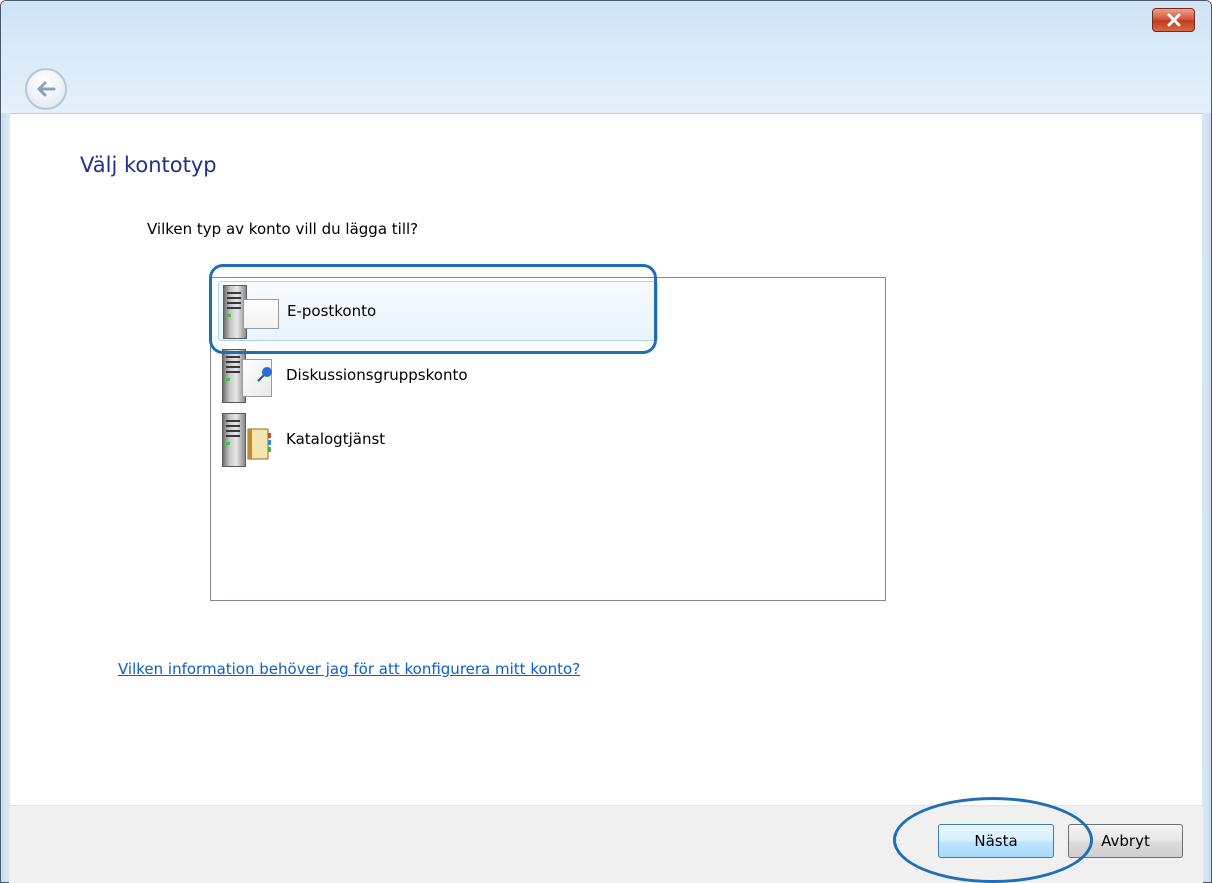 This screenshot has width=1212, height=883. Describe the element at coordinates (5, 497) in the screenshot. I see `window-frame-left` at that location.